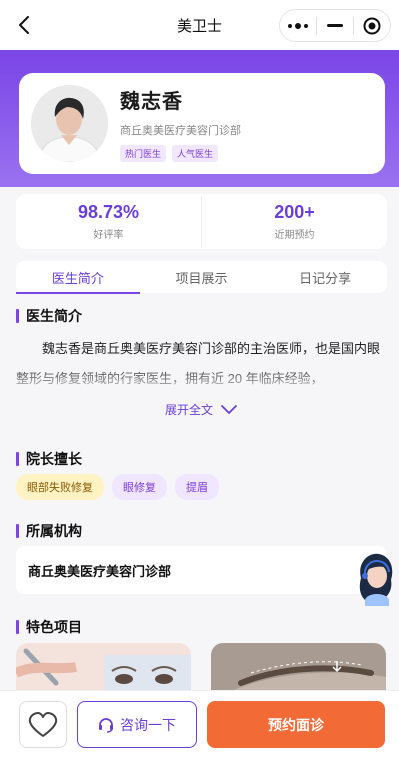 The width and height of the screenshot is (399, 757). I want to click on skill-tag: 眼修复, so click(139, 487).